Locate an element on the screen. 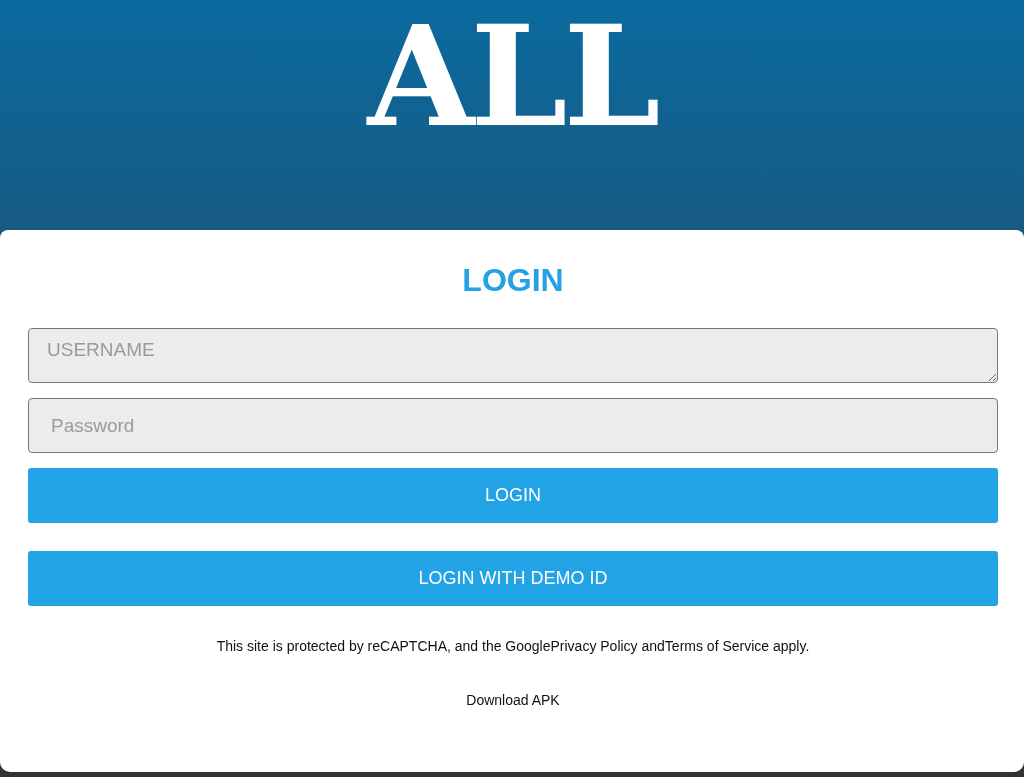 The width and height of the screenshot is (1024, 777). login-button: LOGIN is located at coordinates (513, 495).